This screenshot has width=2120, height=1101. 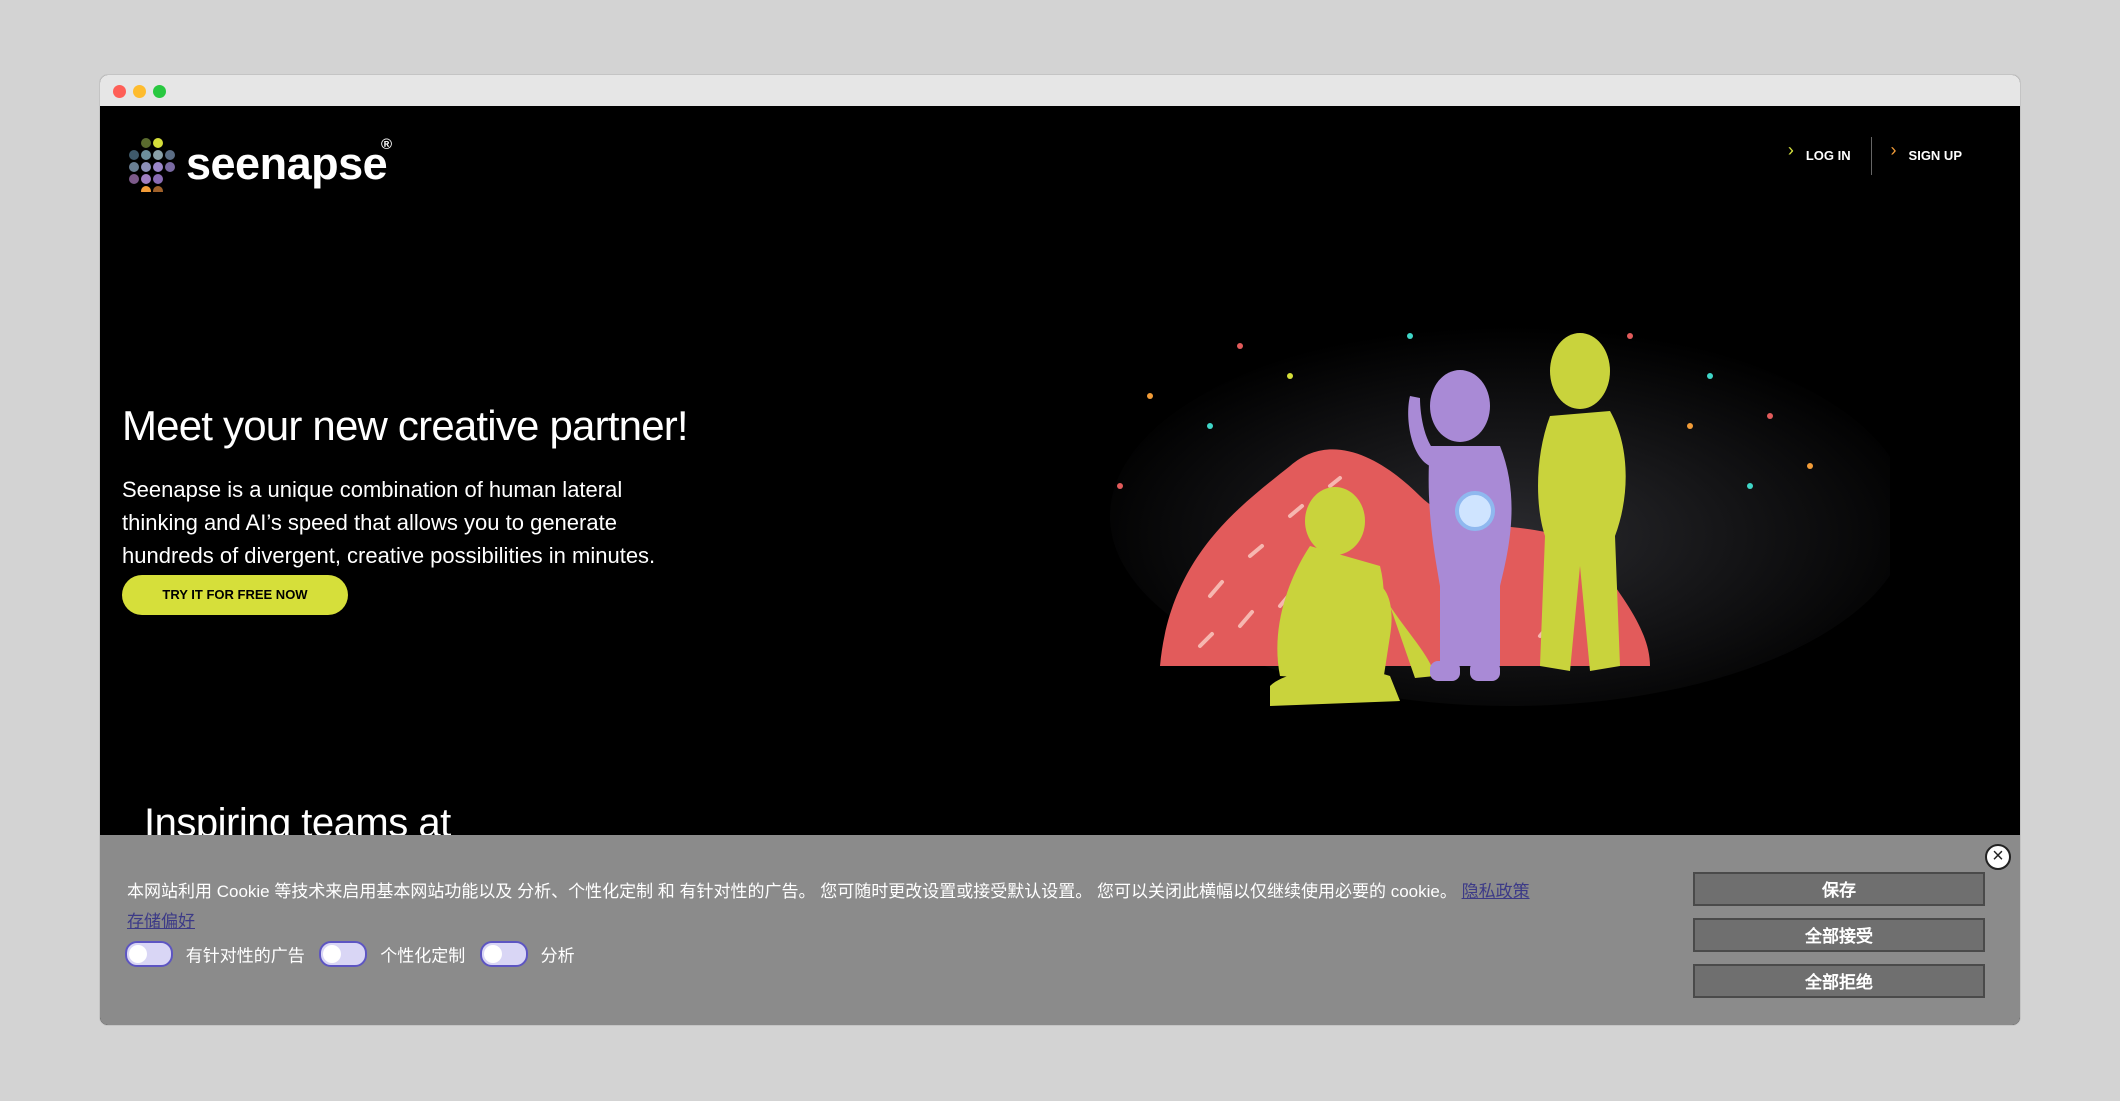 What do you see at coordinates (1500, 516) in the screenshot?
I see `hero-illustration` at bounding box center [1500, 516].